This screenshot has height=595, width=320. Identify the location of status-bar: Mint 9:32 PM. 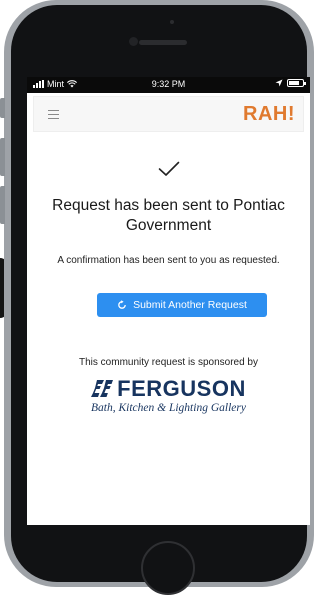
(168, 85).